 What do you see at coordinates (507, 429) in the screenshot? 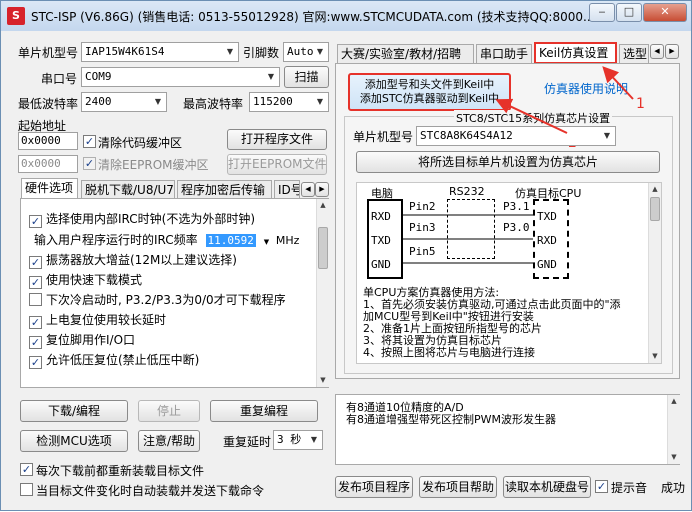
I see `info-box: 有8通道10位精度的A/D 有8通道增强型带死区控制PWM波形发生器 ▲ ▼` at bounding box center [507, 429].